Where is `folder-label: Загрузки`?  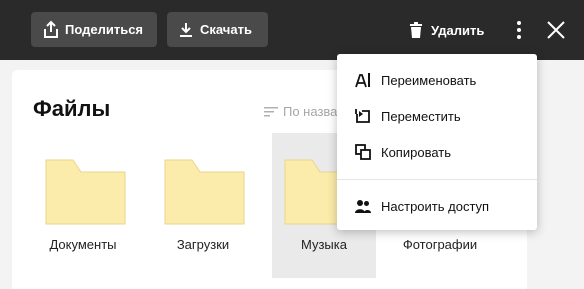
folder-label: Загрузки is located at coordinates (203, 244).